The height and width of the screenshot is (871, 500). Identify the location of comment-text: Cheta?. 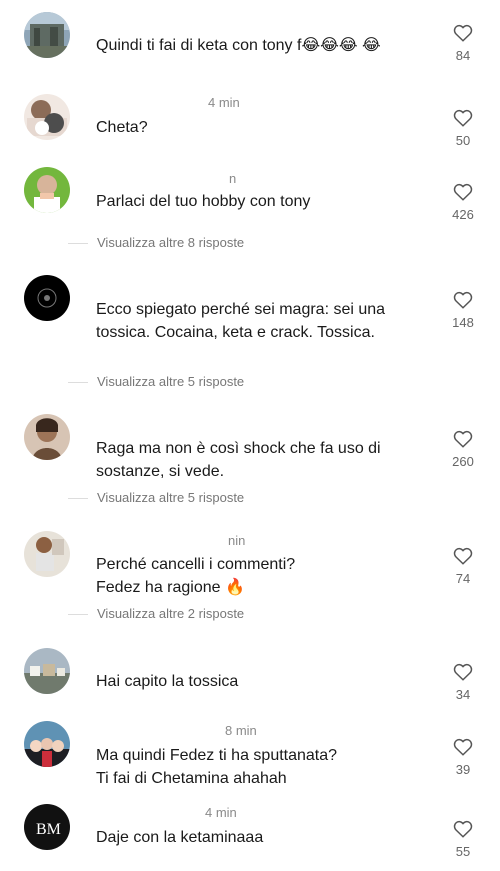
(122, 127).